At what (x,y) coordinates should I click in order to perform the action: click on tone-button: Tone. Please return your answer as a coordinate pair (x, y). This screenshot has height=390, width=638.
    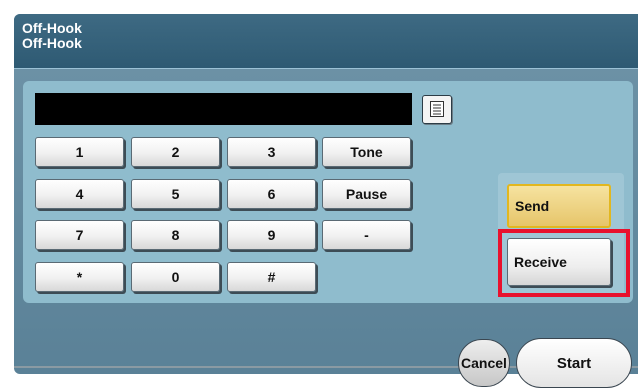
    Looking at the image, I should click on (366, 152).